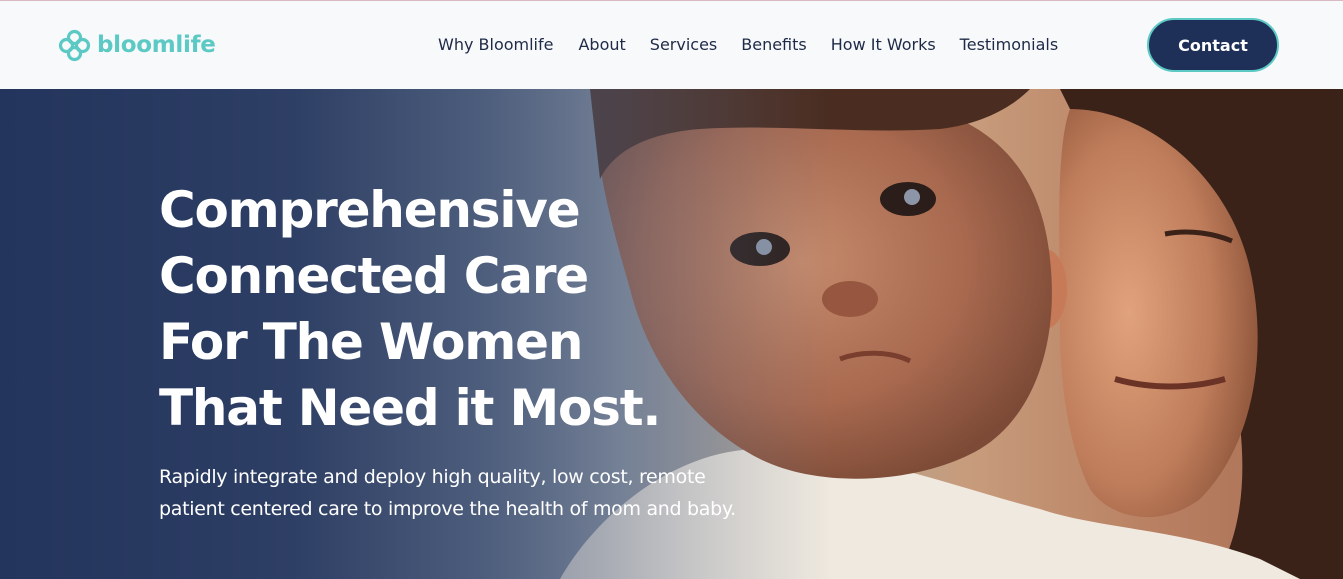 Image resolution: width=1343 pixels, height=579 pixels. Describe the element at coordinates (683, 45) in the screenshot. I see `nav-services: Services` at that location.